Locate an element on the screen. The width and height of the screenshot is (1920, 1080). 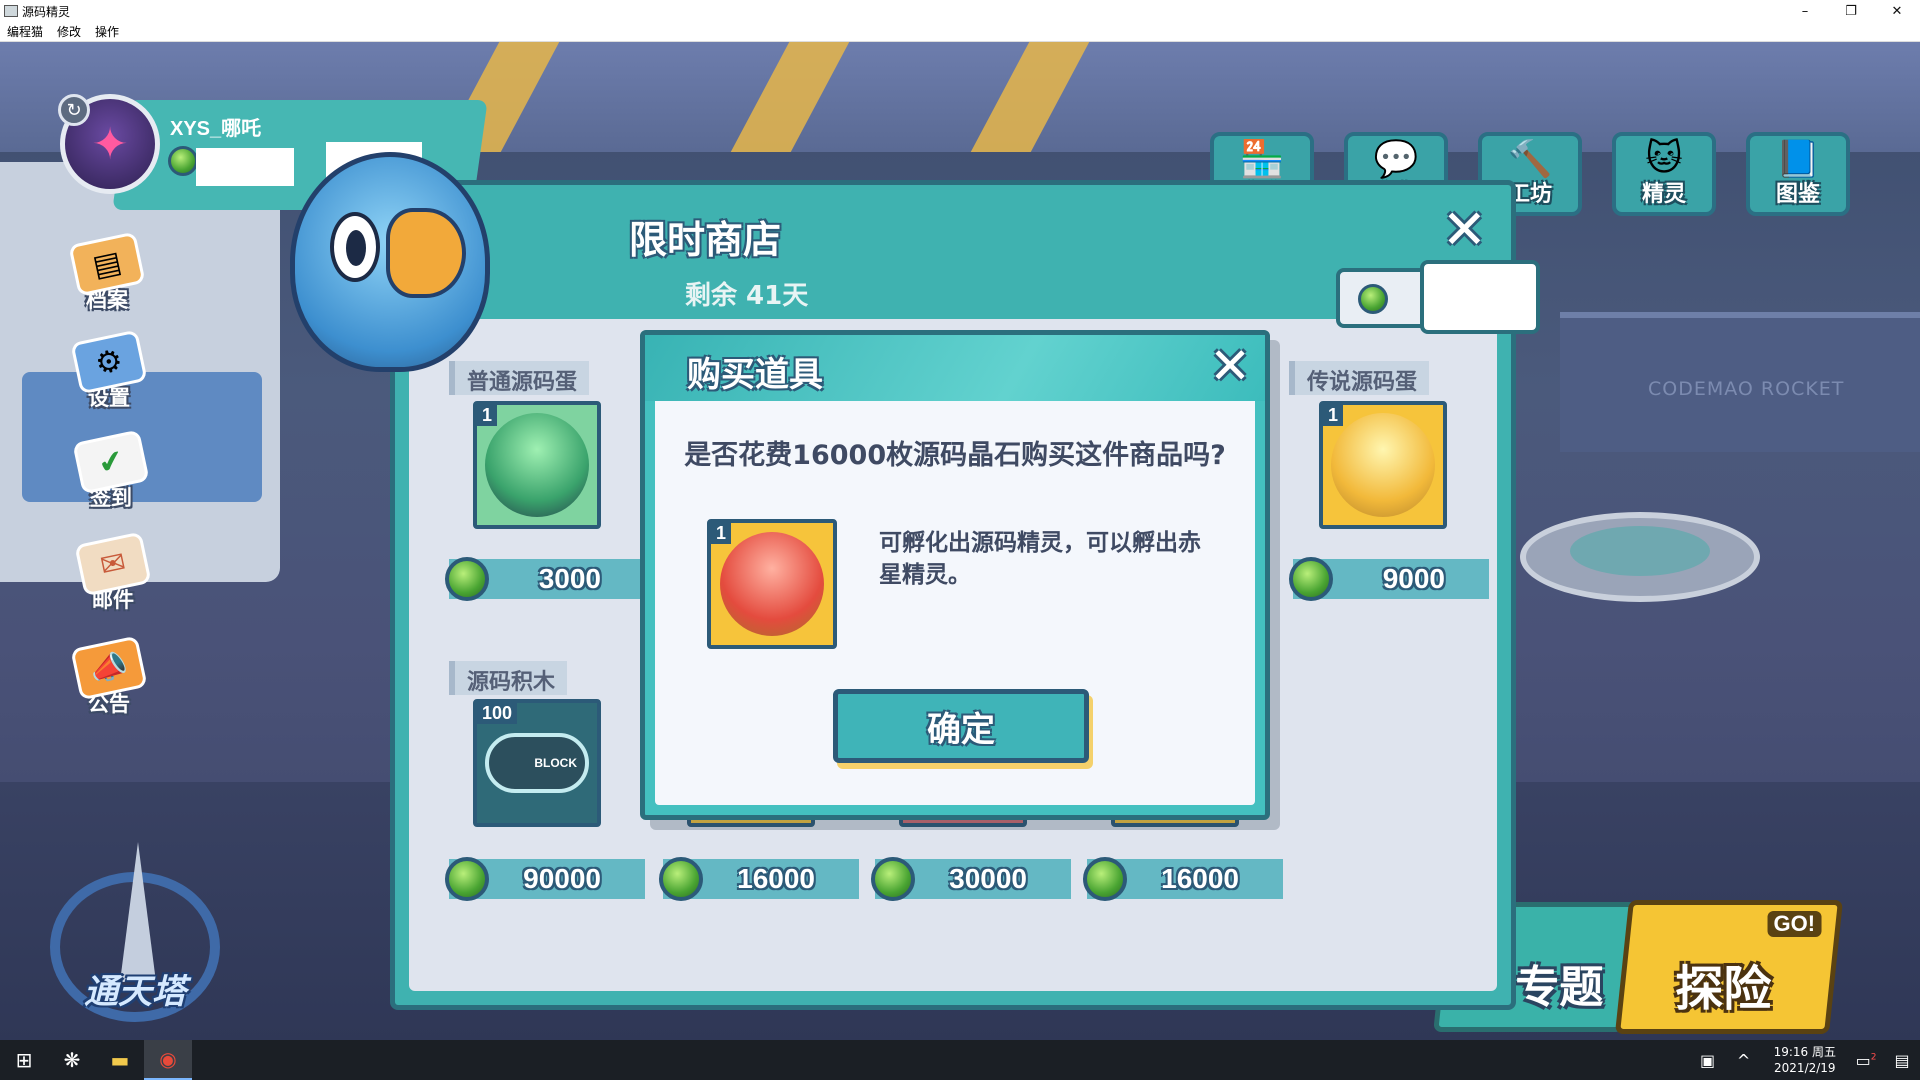
dialog-title: 购买道具 is located at coordinates (755, 375).